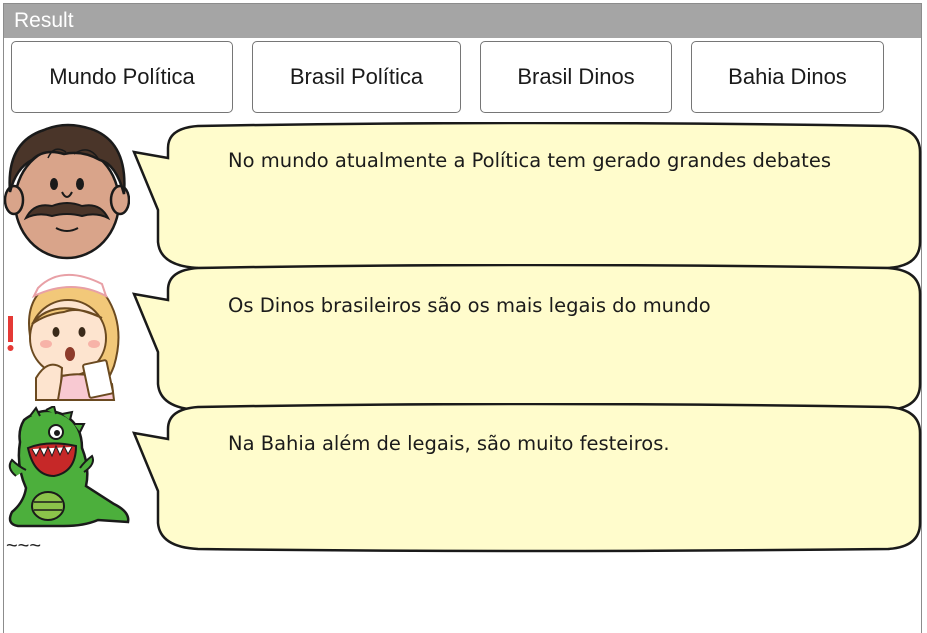  Describe the element at coordinates (356, 77) in the screenshot. I see `brasil-politica-button: Brasil Política` at that location.